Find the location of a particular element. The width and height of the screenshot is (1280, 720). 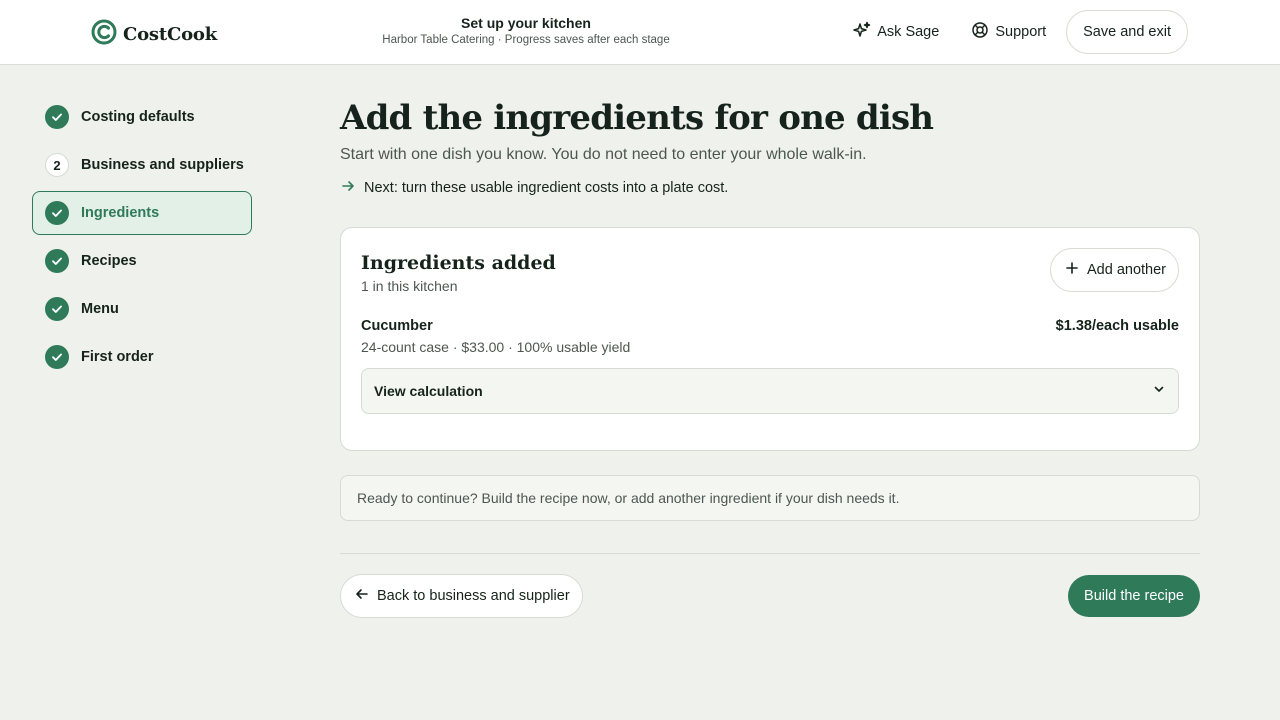

step-label: Menu is located at coordinates (100, 309).